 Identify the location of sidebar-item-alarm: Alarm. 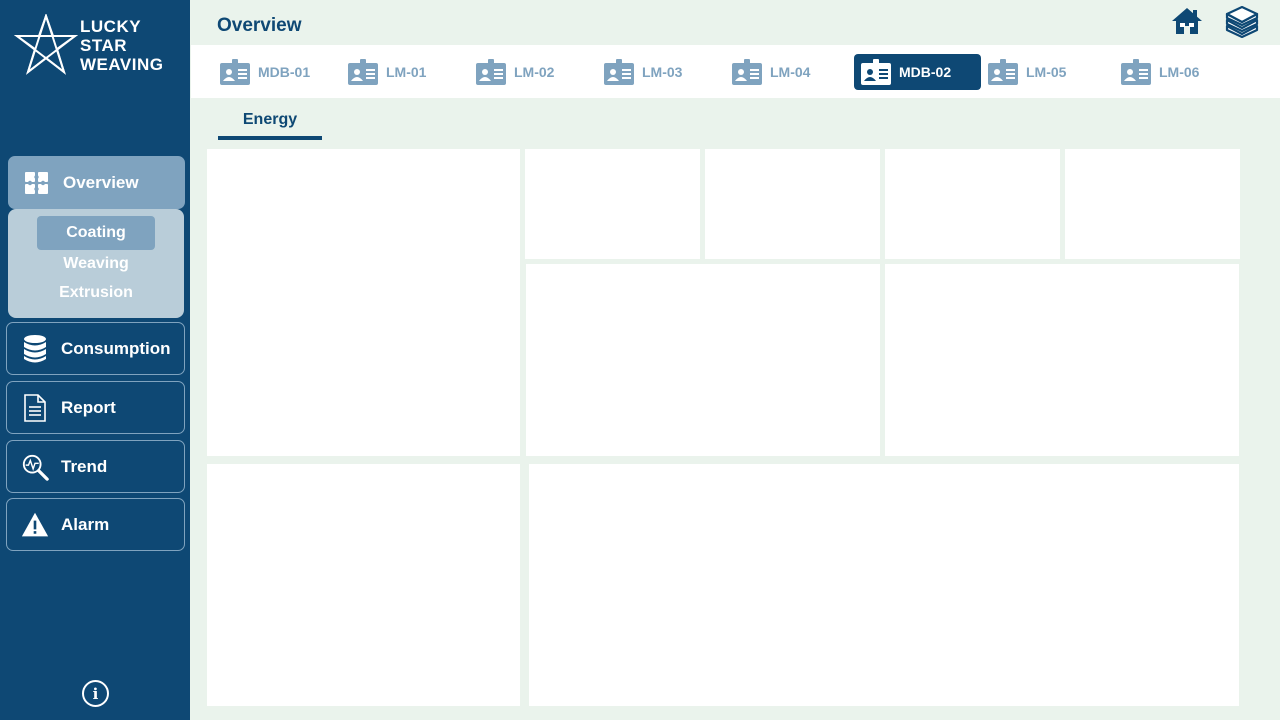
(95, 524).